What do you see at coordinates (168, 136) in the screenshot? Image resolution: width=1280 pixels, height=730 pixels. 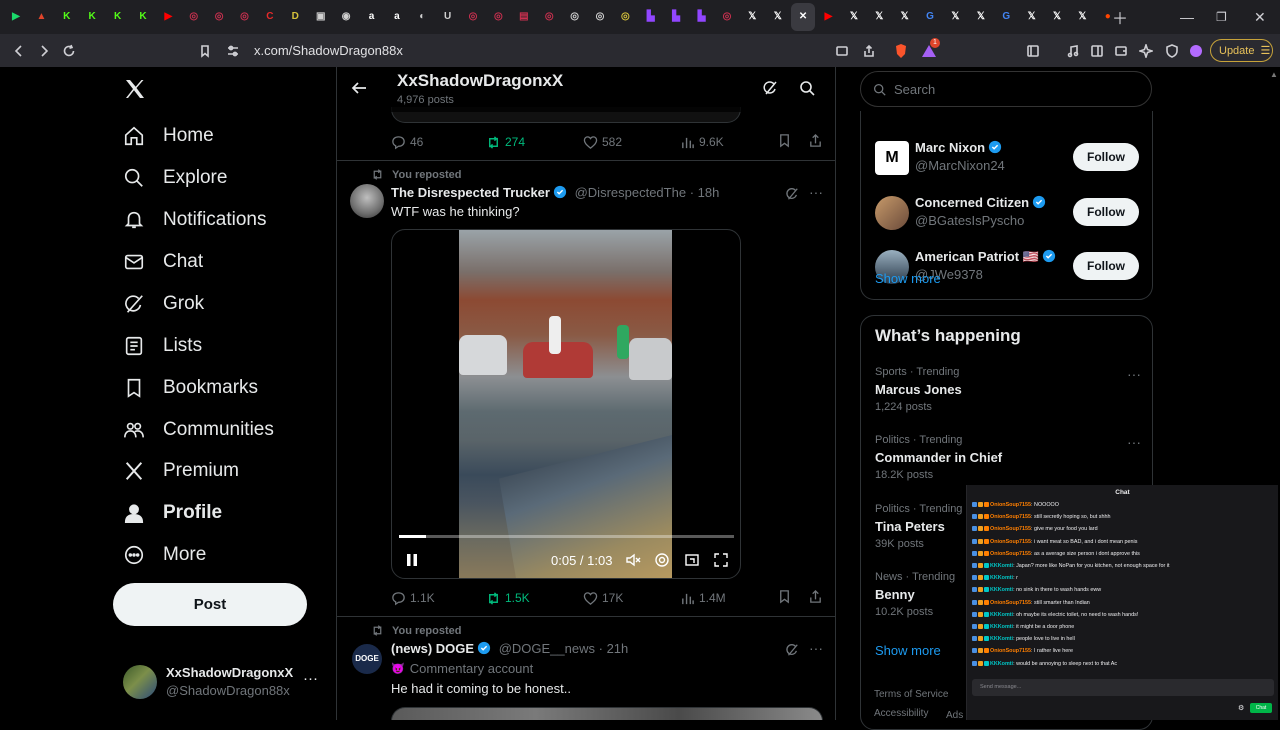 I see `nav-item-home: Home` at bounding box center [168, 136].